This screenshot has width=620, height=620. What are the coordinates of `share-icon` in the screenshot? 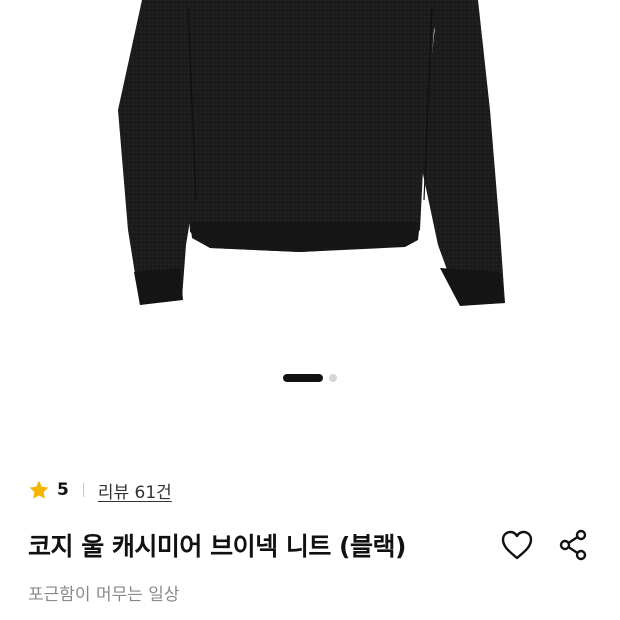 It's located at (573, 545).